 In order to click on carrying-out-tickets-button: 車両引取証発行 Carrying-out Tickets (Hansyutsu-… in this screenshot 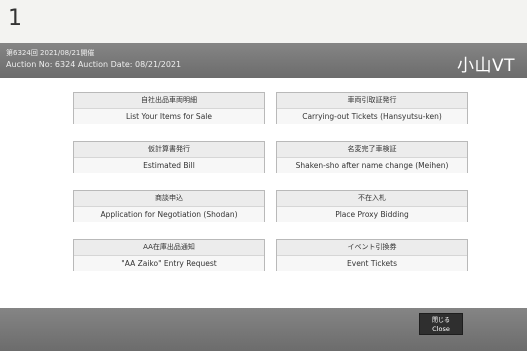, I will do `click(372, 108)`.